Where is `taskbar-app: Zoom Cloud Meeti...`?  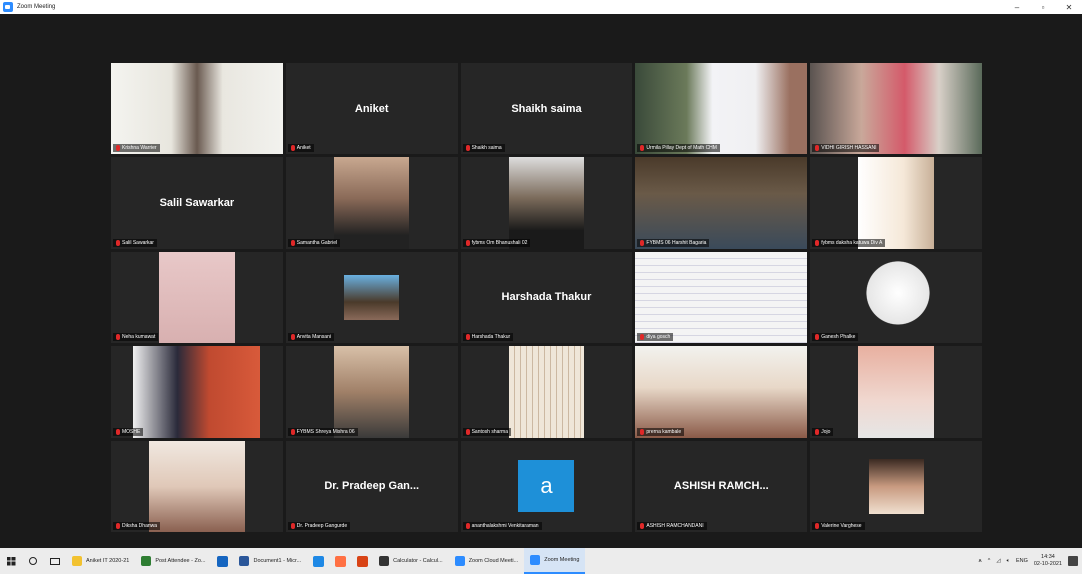
taskbar-app: Zoom Cloud Meeti... is located at coordinates (487, 561).